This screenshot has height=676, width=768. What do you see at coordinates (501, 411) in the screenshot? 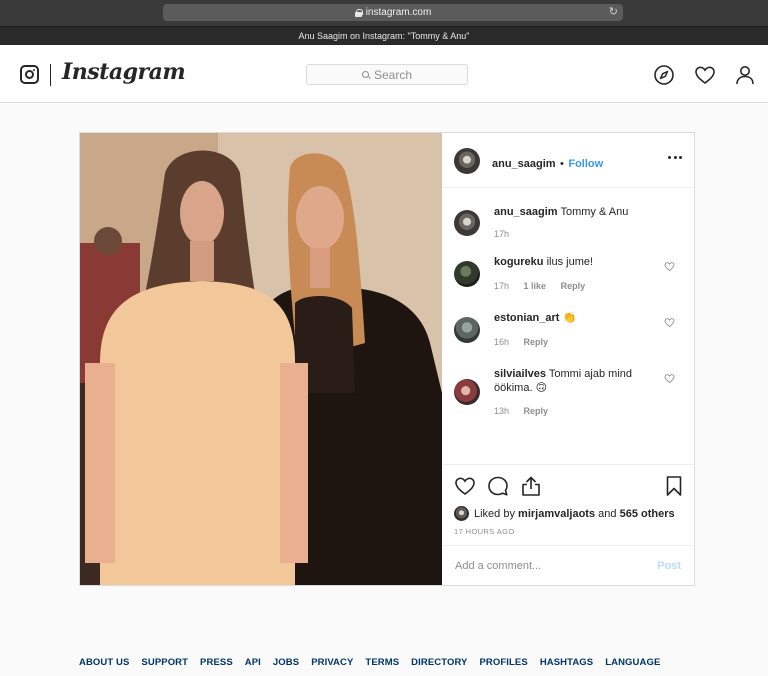
I see `comment-time: 13h` at bounding box center [501, 411].